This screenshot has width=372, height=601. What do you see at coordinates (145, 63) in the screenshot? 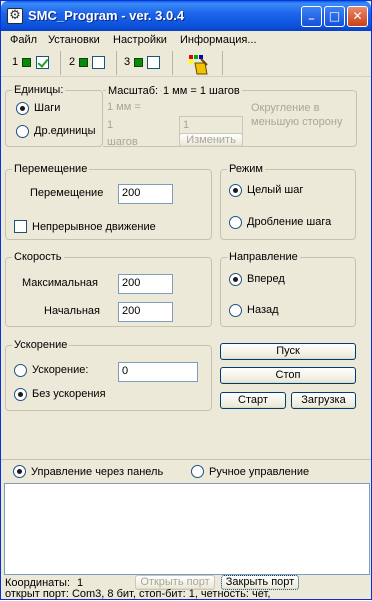
I see `channel-3: 3` at bounding box center [145, 63].